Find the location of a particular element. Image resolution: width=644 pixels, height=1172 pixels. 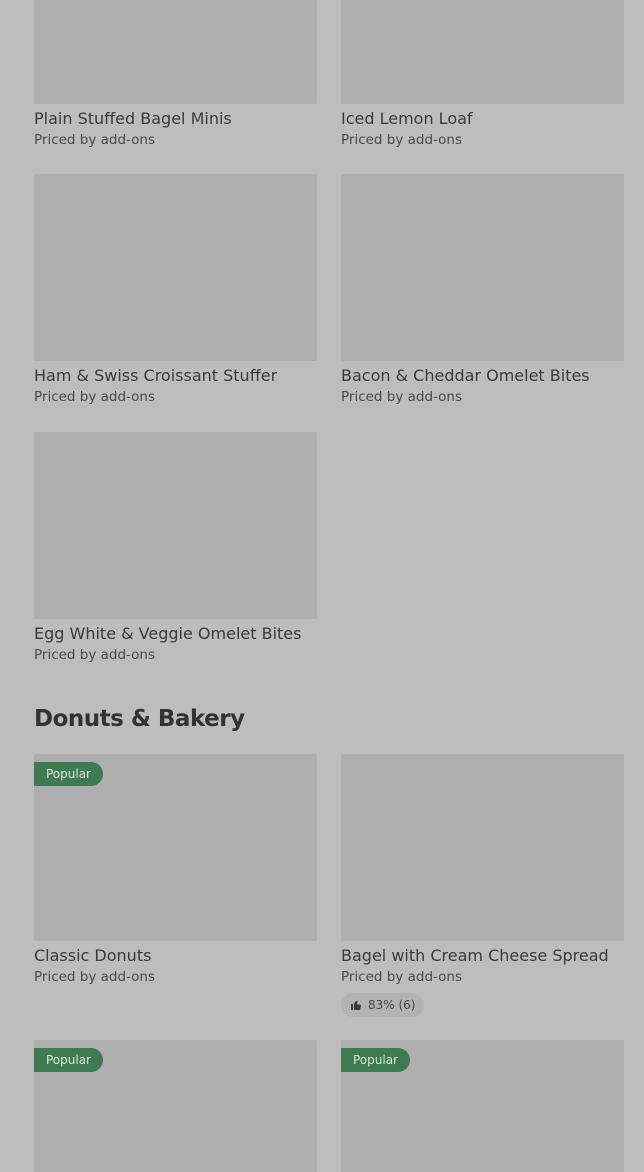

item-title: Iced Lemon Loaf is located at coordinates (482, 119).